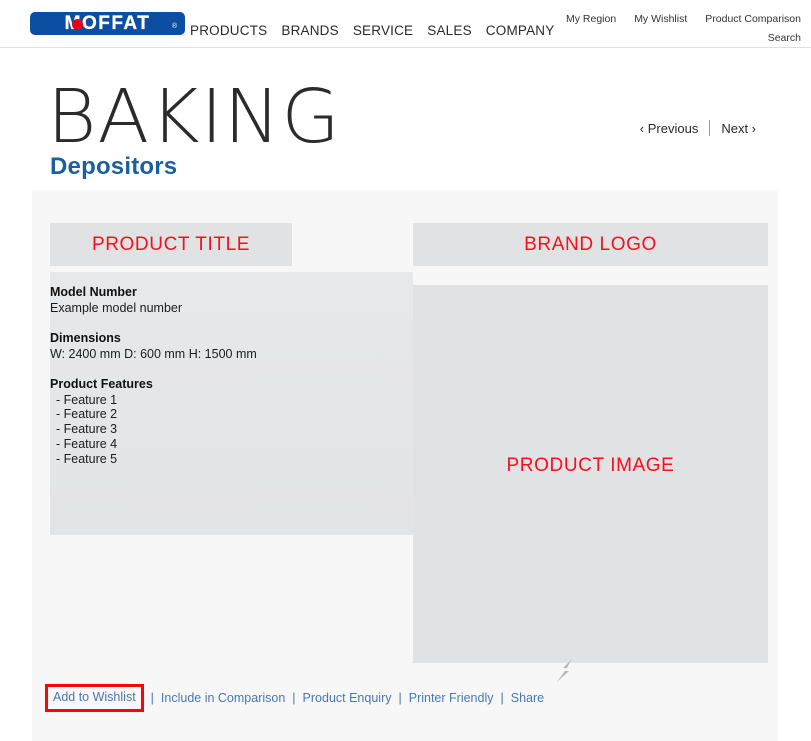 The height and width of the screenshot is (741, 811). Describe the element at coordinates (194, 117) in the screenshot. I see `page-title: BAKING` at that location.